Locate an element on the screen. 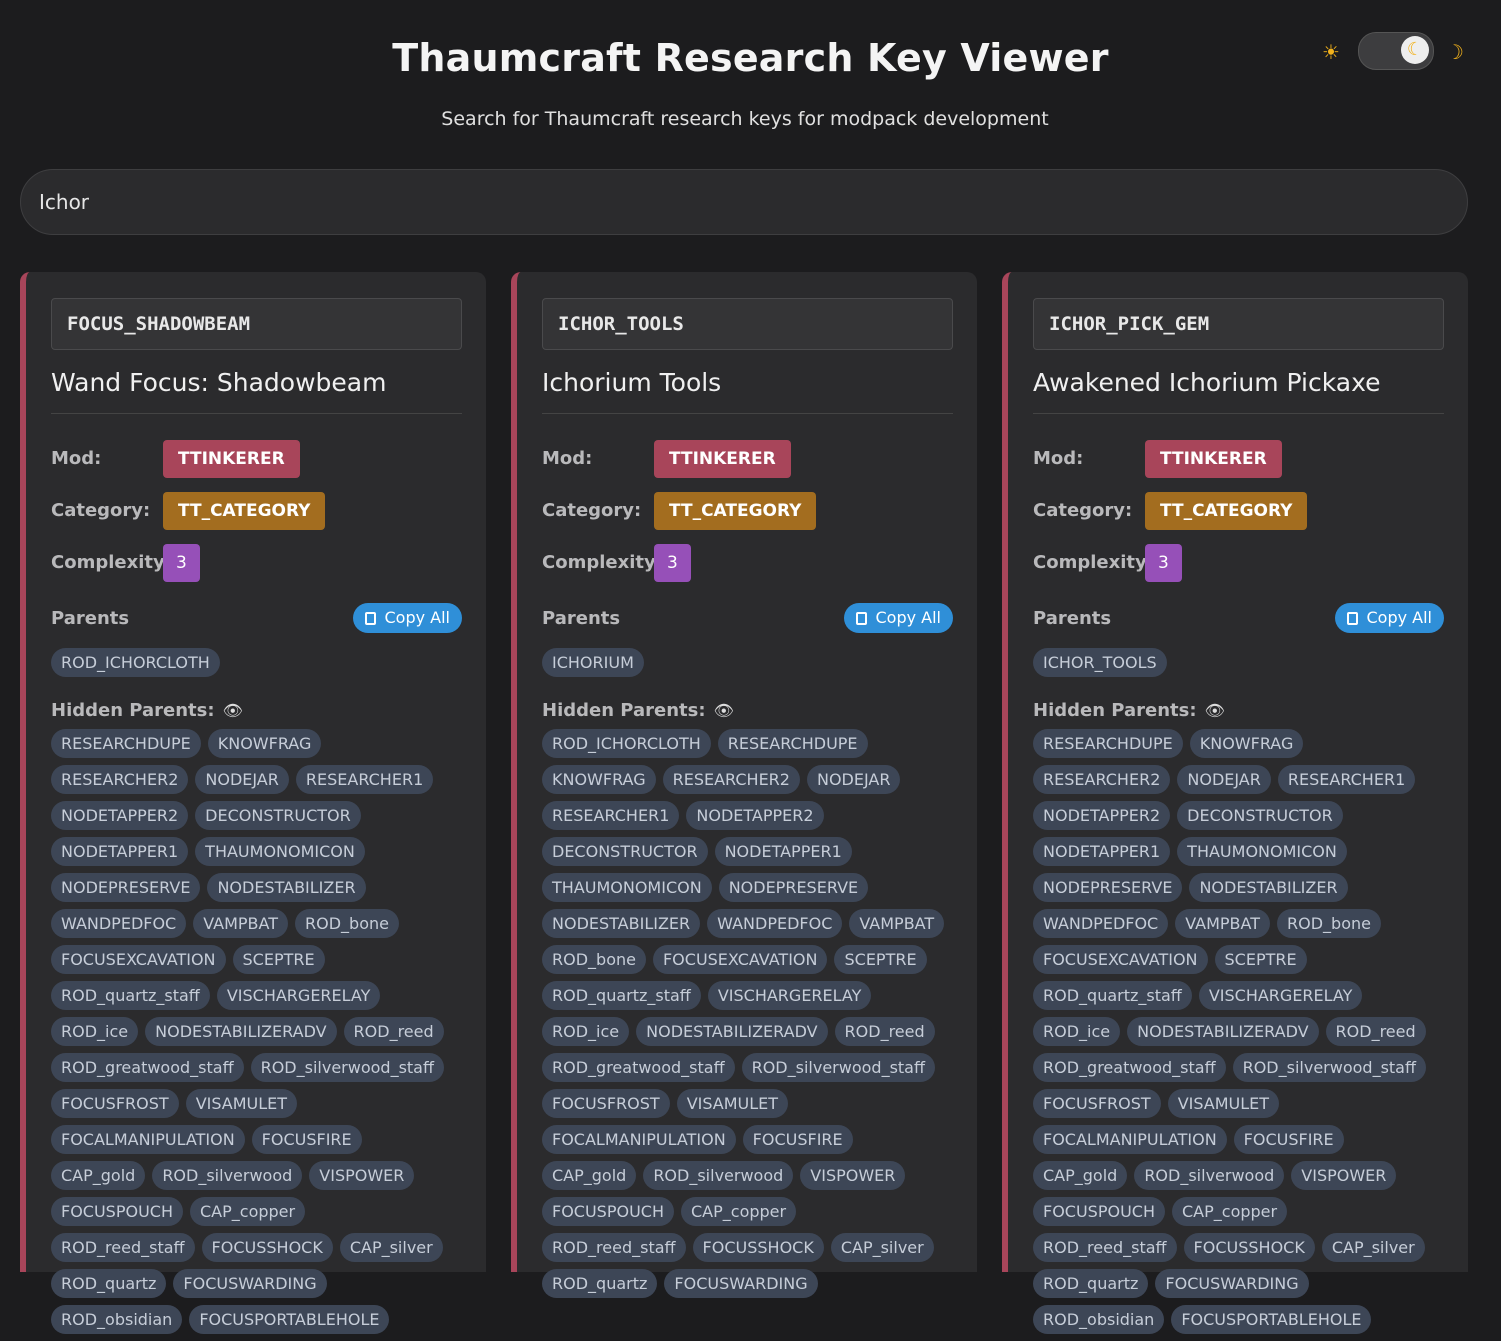 The width and height of the screenshot is (1501, 1341). research-key: ICHOR_PICK_GEM is located at coordinates (1238, 324).